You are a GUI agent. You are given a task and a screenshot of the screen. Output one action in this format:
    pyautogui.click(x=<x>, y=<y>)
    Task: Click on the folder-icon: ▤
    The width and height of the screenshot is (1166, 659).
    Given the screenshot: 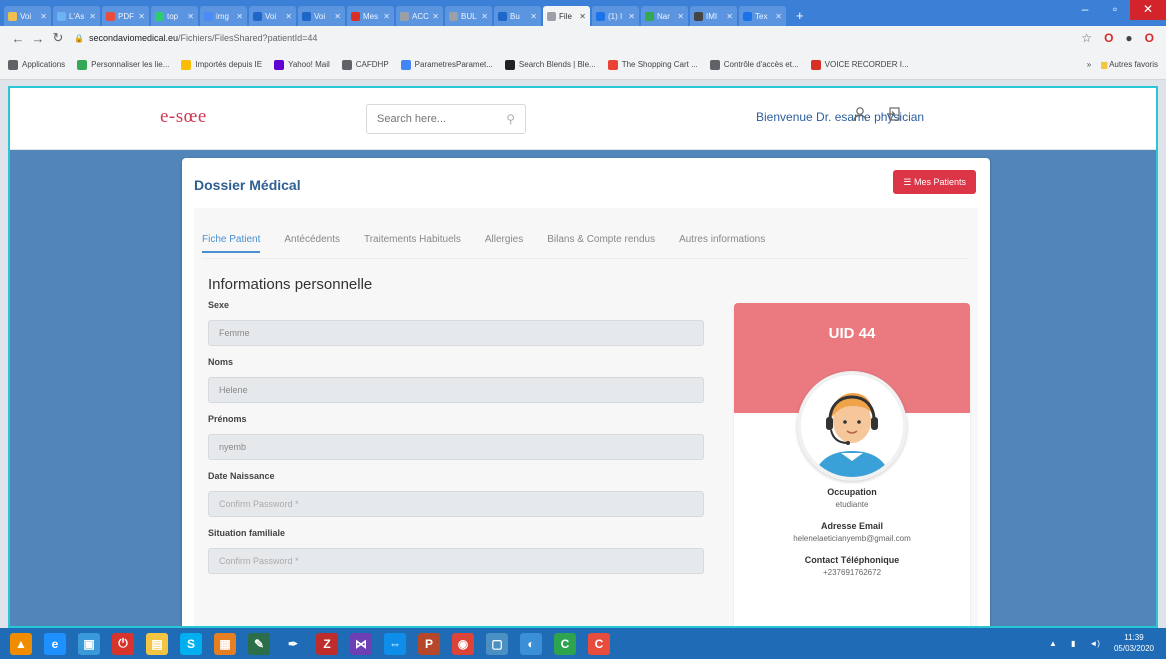 What is the action you would take?
    pyautogui.click(x=157, y=643)
    